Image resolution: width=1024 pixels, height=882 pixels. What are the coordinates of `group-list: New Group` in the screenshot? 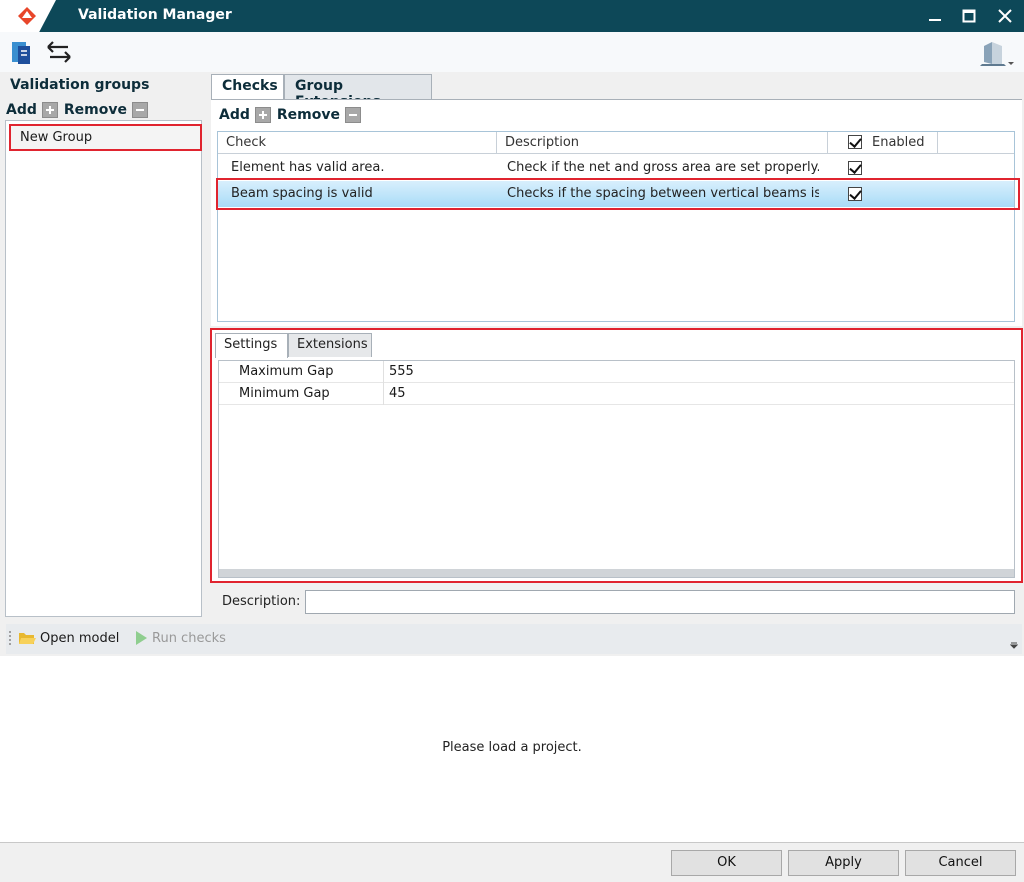 It's located at (103, 368).